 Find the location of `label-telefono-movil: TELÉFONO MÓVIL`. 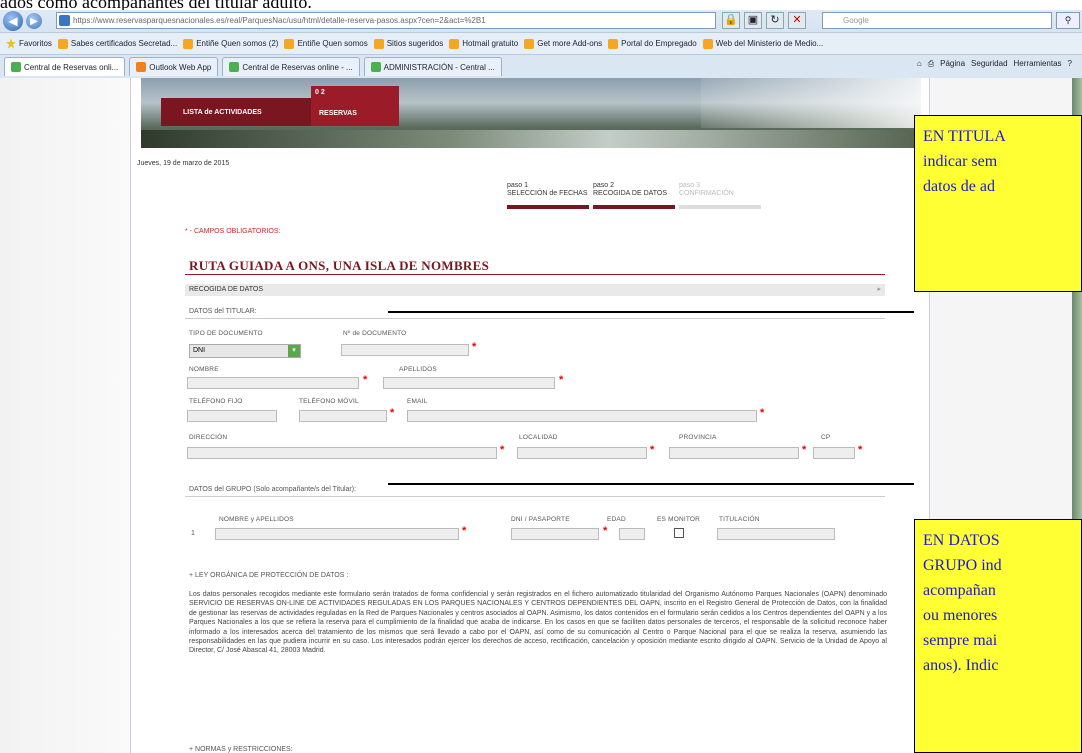

label-telefono-movil: TELÉFONO MÓVIL is located at coordinates (329, 401).